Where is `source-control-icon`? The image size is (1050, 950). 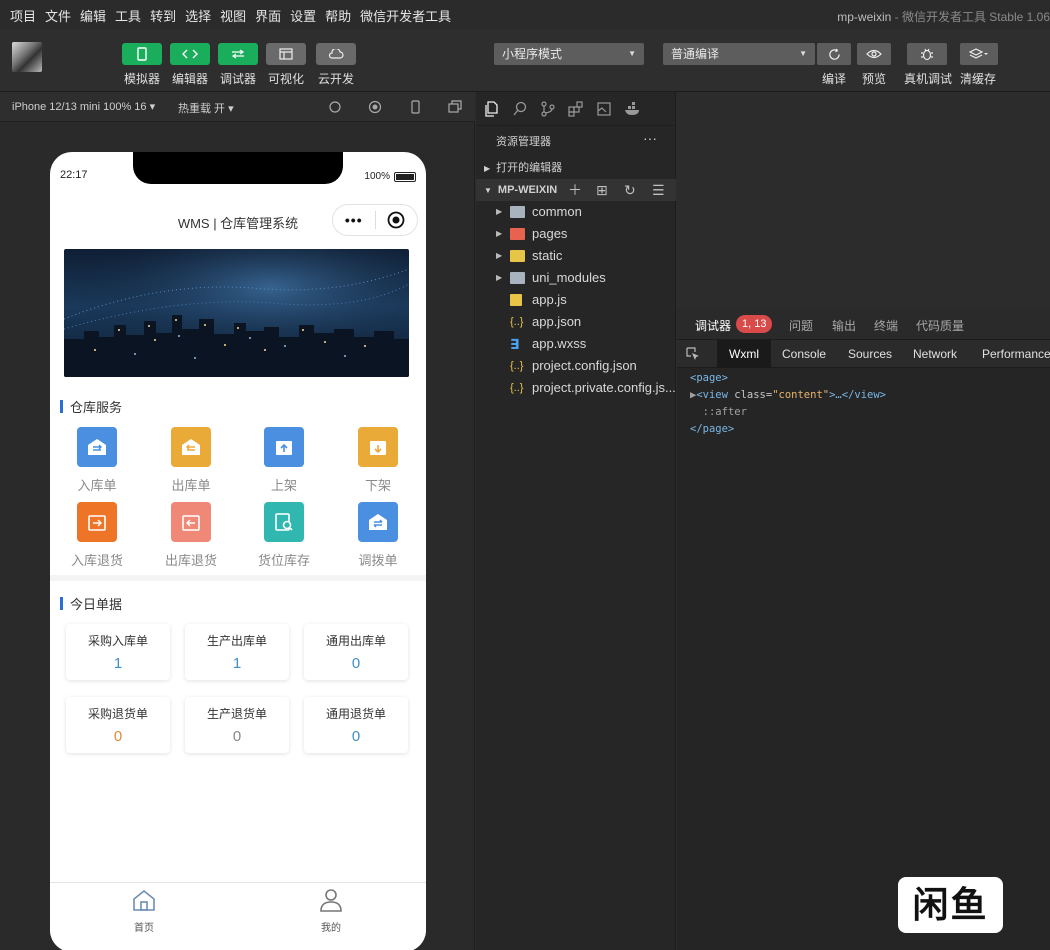 source-control-icon is located at coordinates (548, 108).